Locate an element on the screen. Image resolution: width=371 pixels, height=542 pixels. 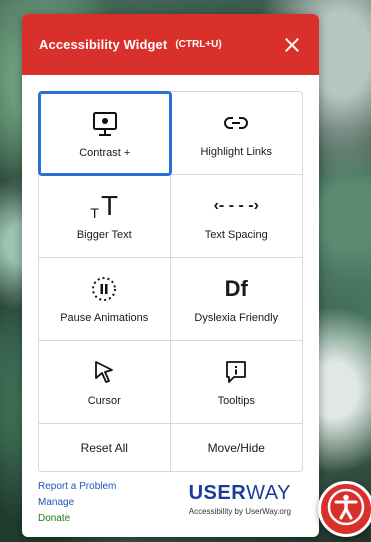
tooltips-button: Tooltips is located at coordinates (236, 382).